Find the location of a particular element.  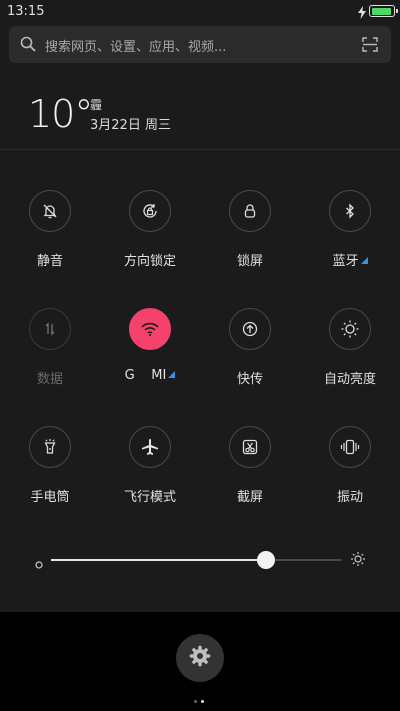

toggle-quick-share: 快传 is located at coordinates (250, 353).